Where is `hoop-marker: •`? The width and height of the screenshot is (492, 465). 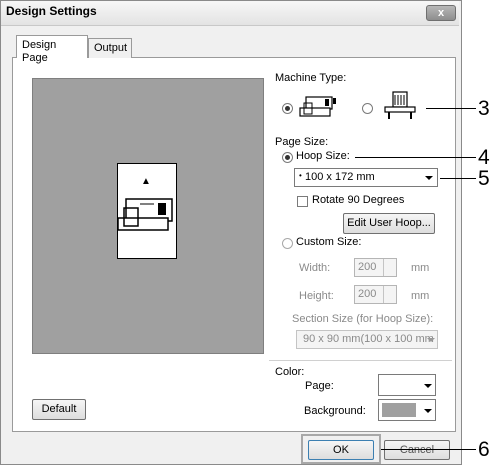
hoop-marker: • is located at coordinates (300, 175).